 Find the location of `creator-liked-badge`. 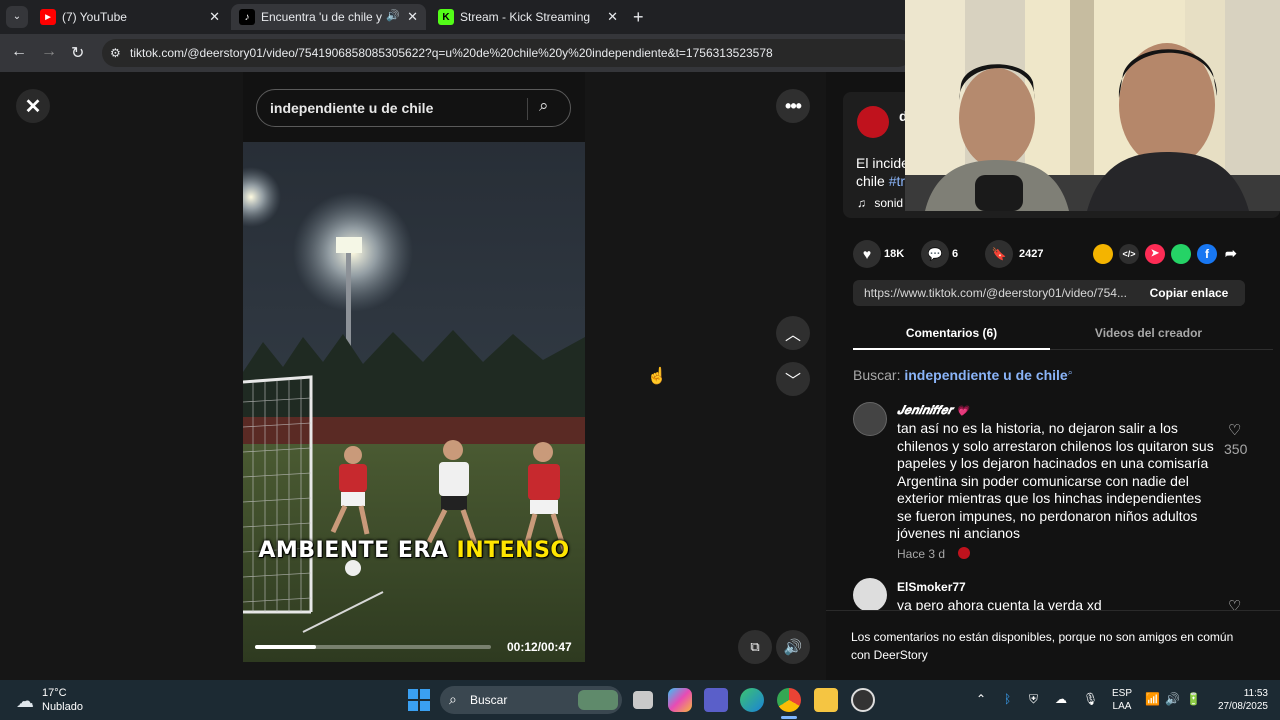

creator-liked-badge is located at coordinates (964, 553).